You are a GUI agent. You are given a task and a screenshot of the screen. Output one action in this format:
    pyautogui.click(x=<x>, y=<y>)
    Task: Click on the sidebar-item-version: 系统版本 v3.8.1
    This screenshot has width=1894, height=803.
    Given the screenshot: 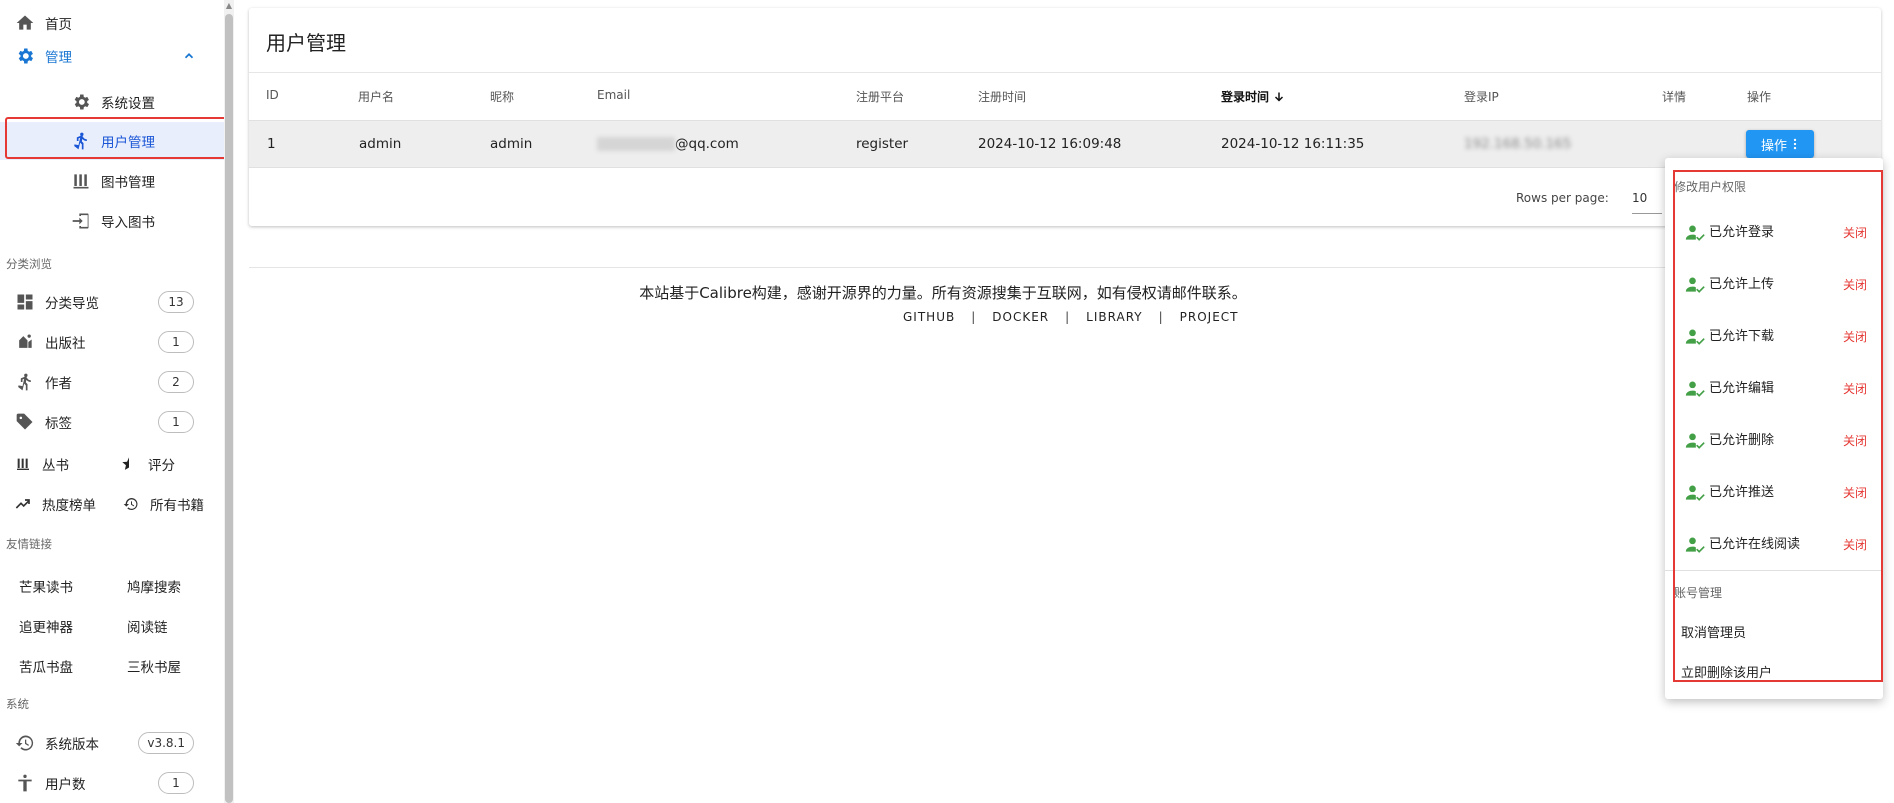 What is the action you would take?
    pyautogui.click(x=112, y=743)
    